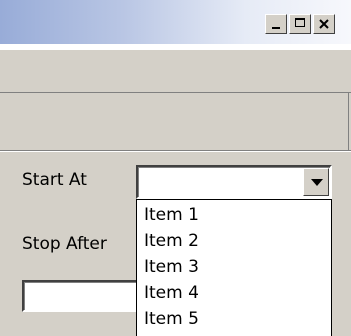 The image size is (351, 336). What do you see at coordinates (171, 241) in the screenshot?
I see `dropdown-item: Item 2` at bounding box center [171, 241].